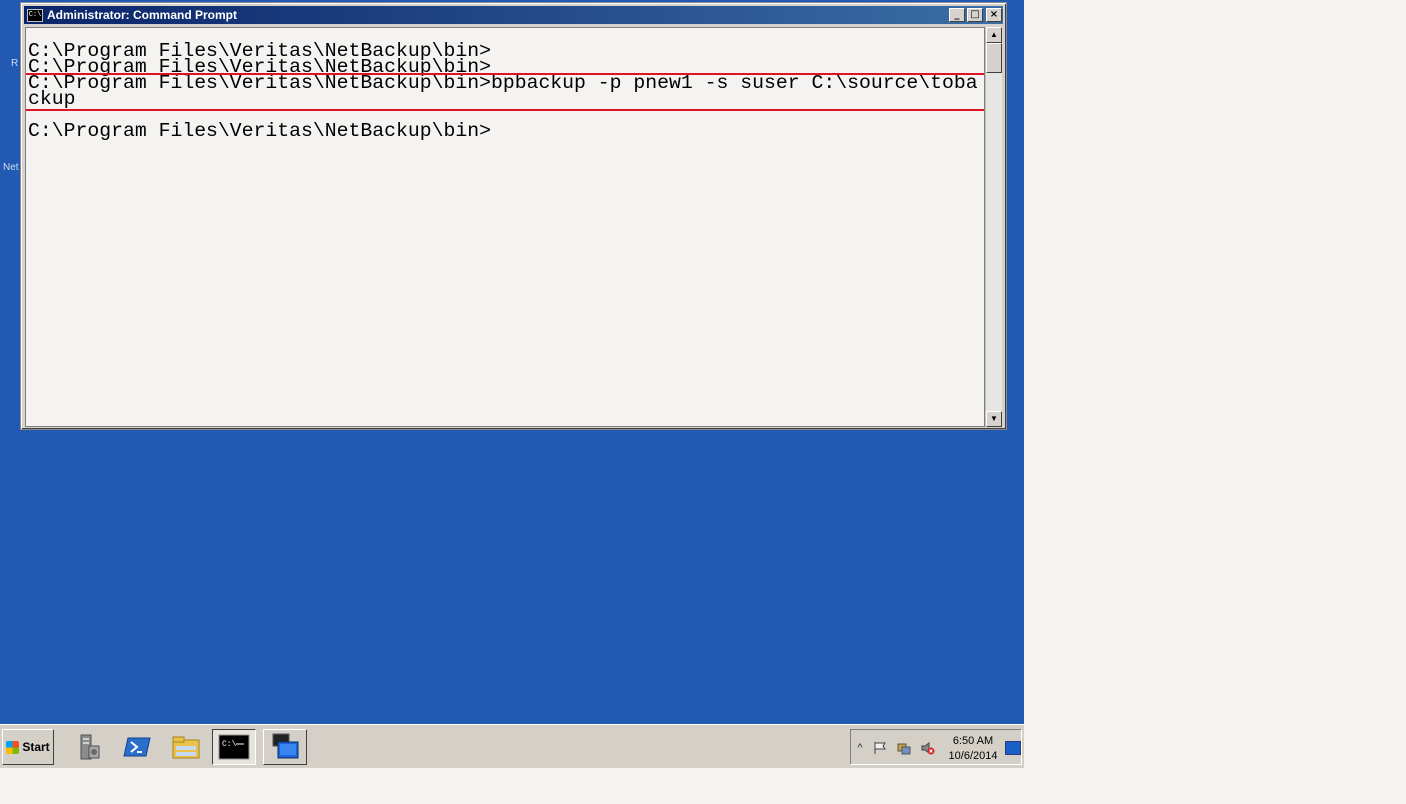  Describe the element at coordinates (88, 747) in the screenshot. I see `server-manager-icon` at that location.